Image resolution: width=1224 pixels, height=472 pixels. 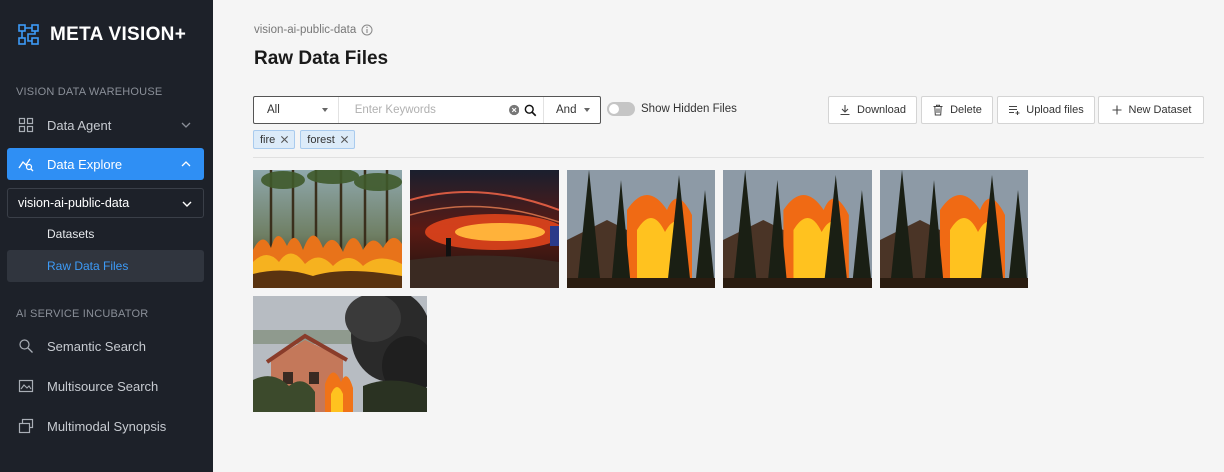 I want to click on image-thumbnail-house-fire-smoke, so click(x=340, y=354).